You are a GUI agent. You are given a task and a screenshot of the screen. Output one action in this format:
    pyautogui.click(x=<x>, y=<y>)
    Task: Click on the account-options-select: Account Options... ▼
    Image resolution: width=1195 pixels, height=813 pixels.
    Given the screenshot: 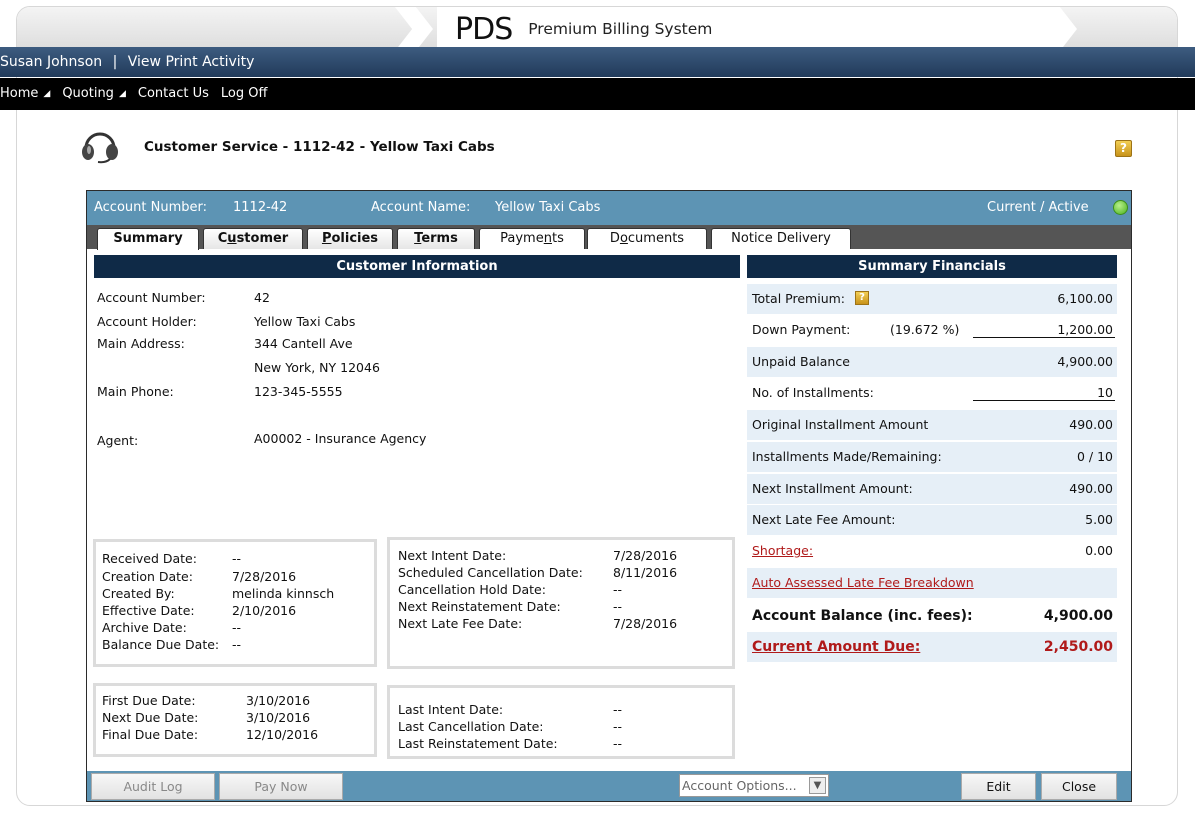 What is the action you would take?
    pyautogui.click(x=754, y=785)
    